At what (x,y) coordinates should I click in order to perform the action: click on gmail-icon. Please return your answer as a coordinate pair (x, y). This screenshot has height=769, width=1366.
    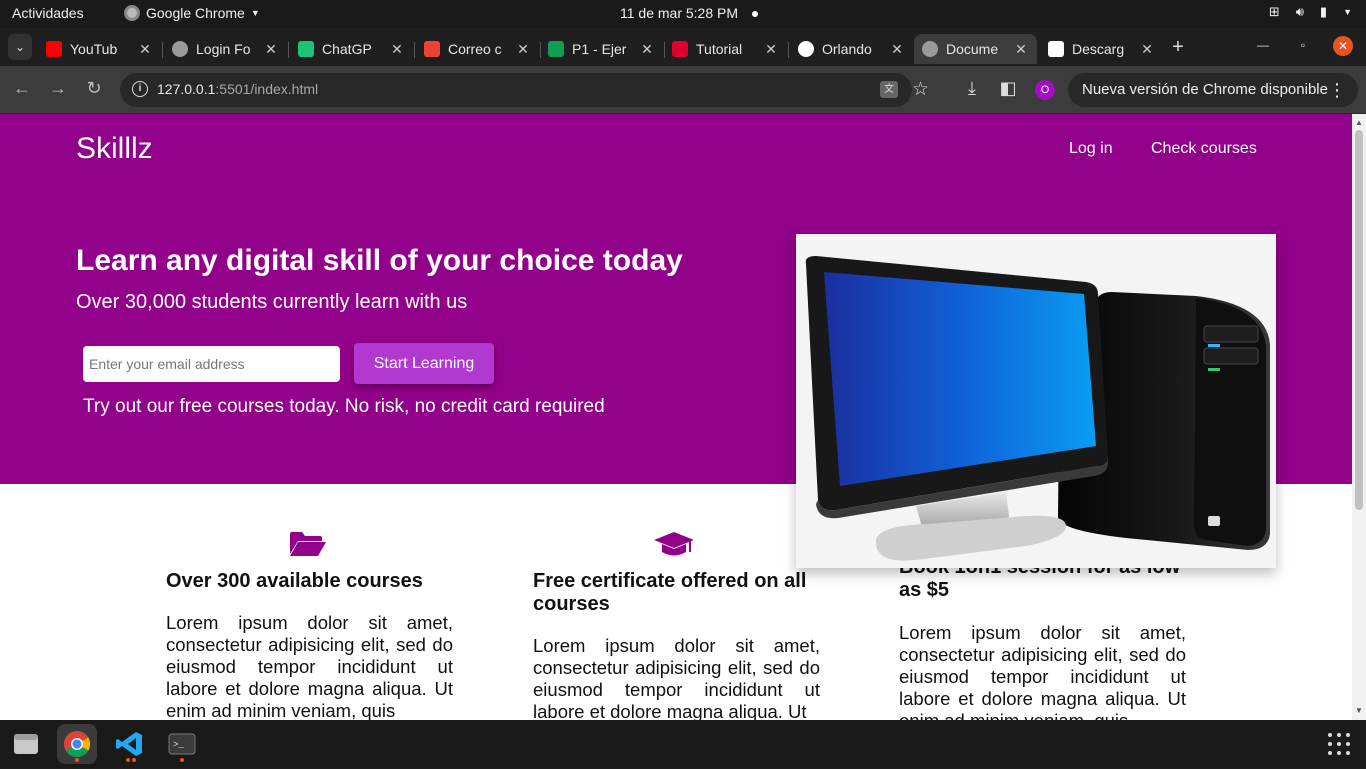
    Looking at the image, I should click on (432, 49).